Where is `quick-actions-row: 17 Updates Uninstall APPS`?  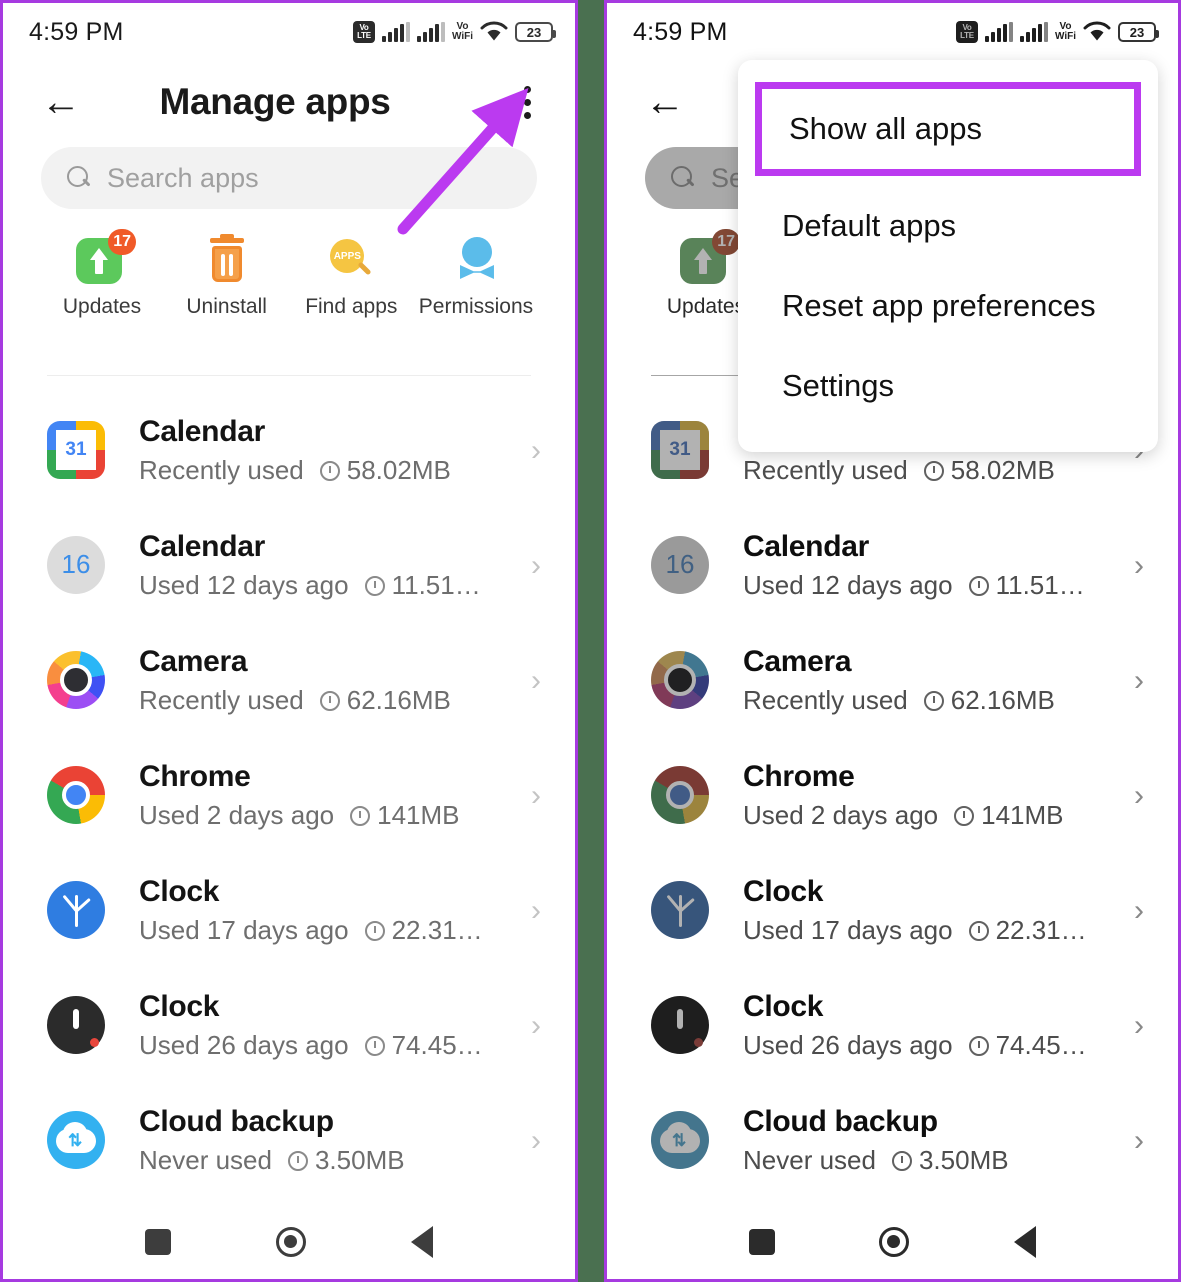 quick-actions-row: 17 Updates Uninstall APPS is located at coordinates (289, 287).